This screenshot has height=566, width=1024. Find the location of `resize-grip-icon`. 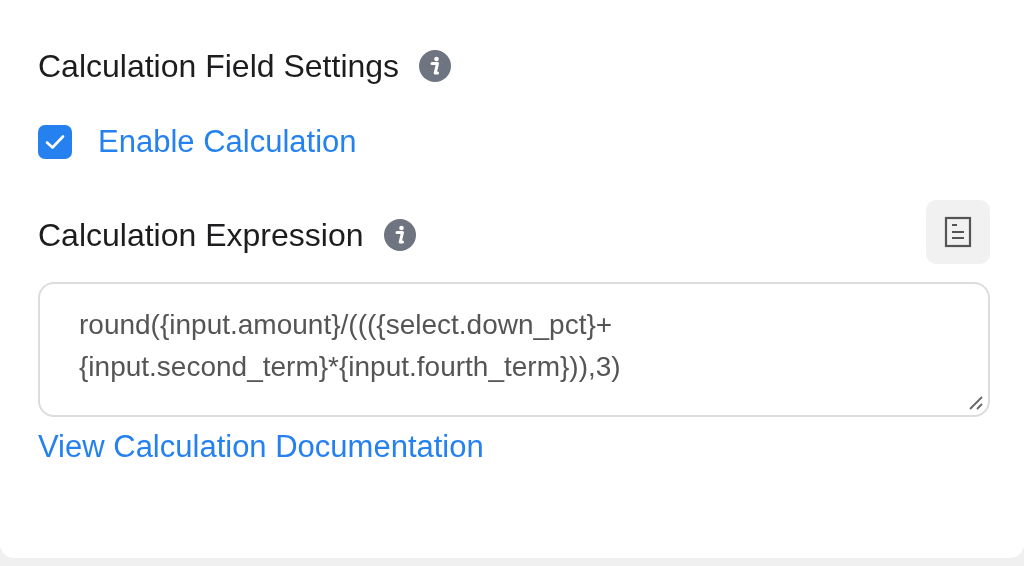

resize-grip-icon is located at coordinates (976, 403).